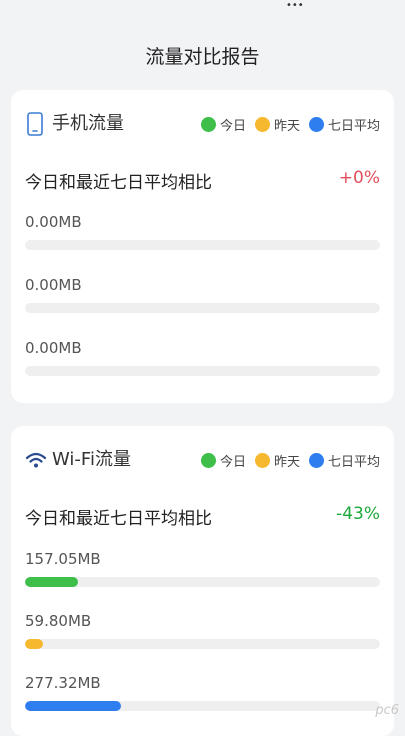 The image size is (405, 736). I want to click on metric-value: 59.80MB, so click(202, 623).